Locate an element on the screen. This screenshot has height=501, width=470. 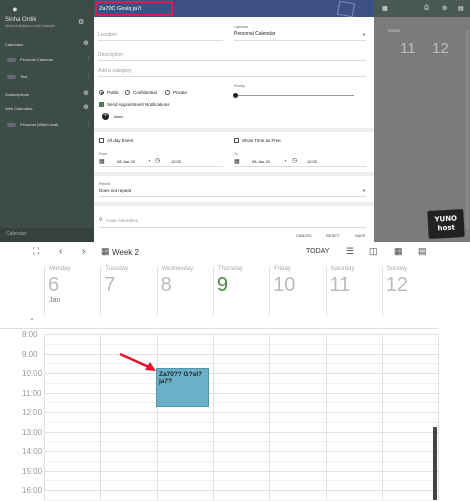
radio-confidential-label: Confidential is located at coordinates (145, 92).